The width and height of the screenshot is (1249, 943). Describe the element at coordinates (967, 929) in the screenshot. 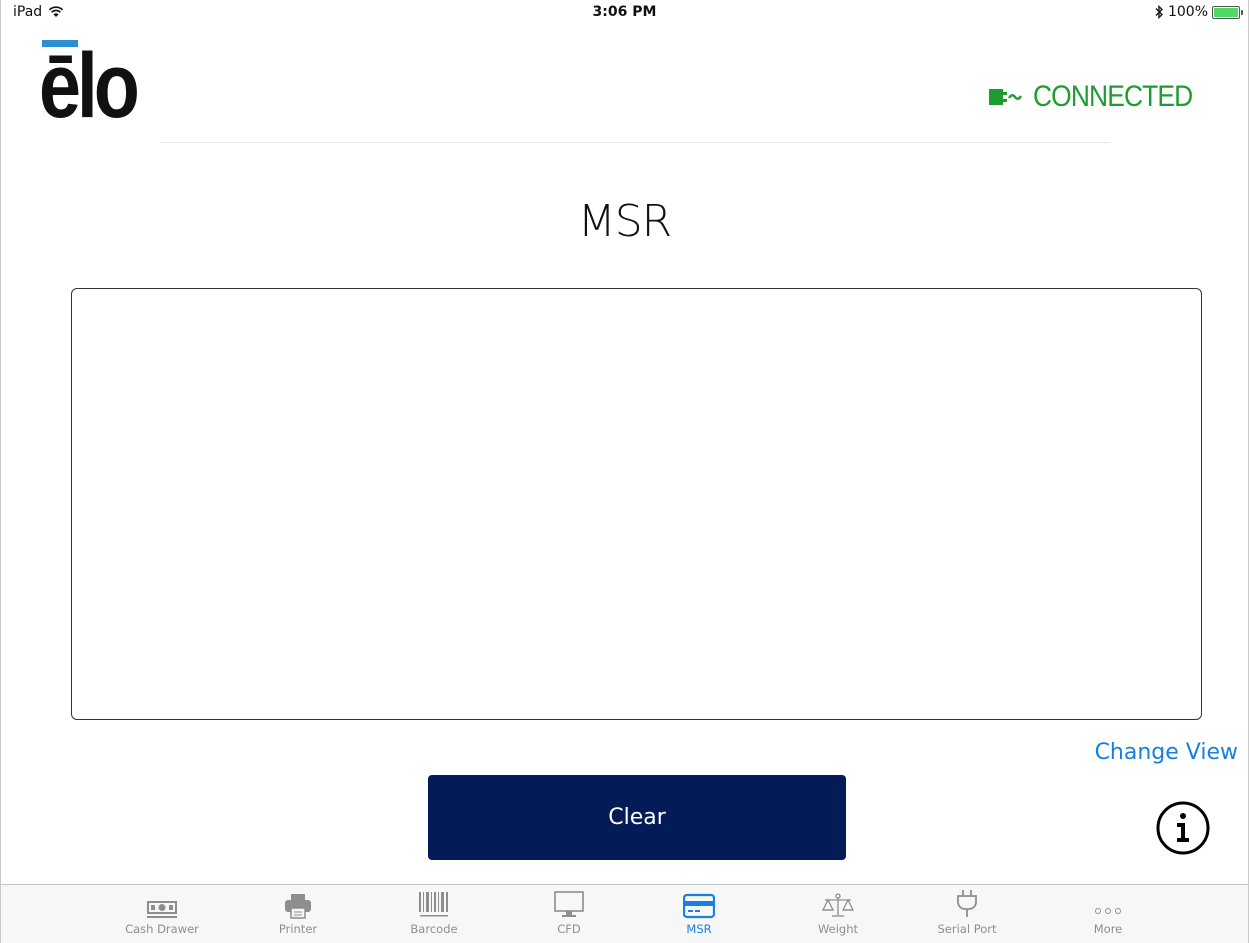

I see `tab-label: Serial Port` at that location.